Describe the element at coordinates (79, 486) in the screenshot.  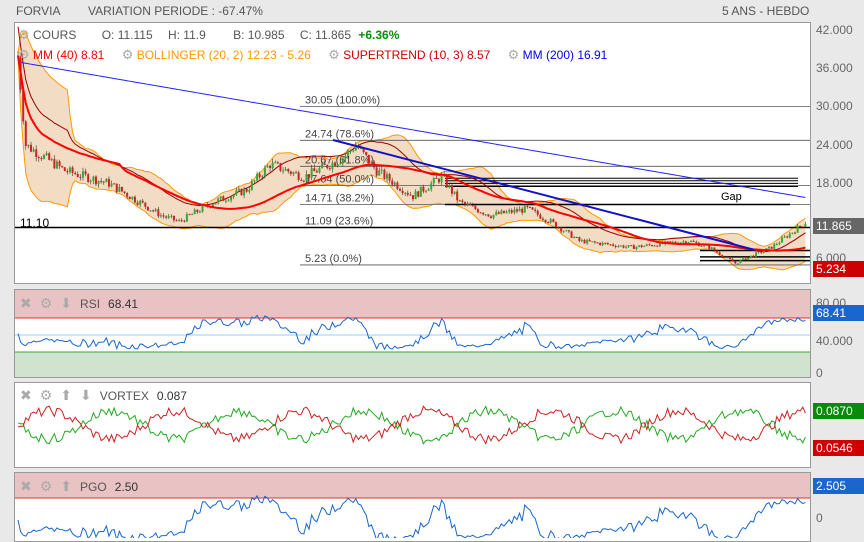
I see `pgo-toolbar: ✖ ⚙ ⬆ PGO 2.50` at that location.